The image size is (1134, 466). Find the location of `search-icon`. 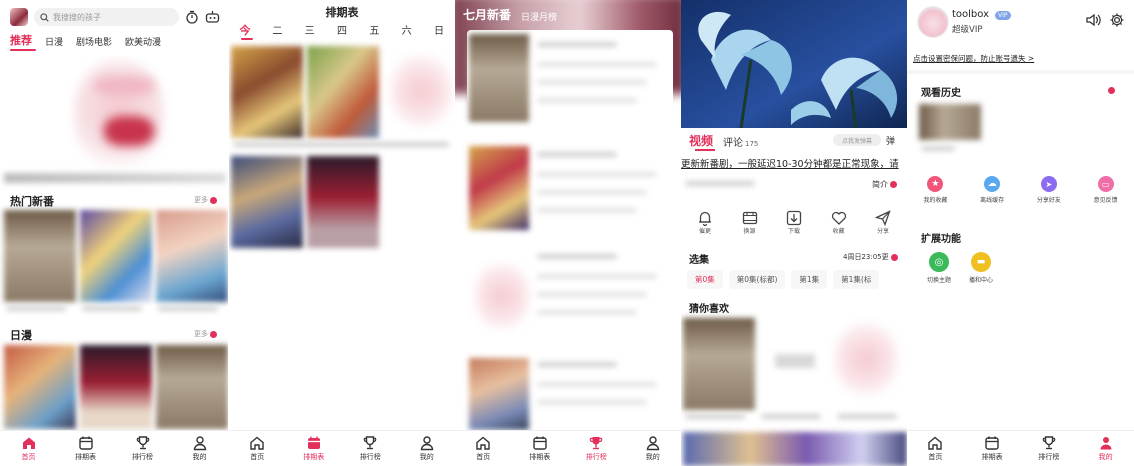

search-icon is located at coordinates (44, 17).